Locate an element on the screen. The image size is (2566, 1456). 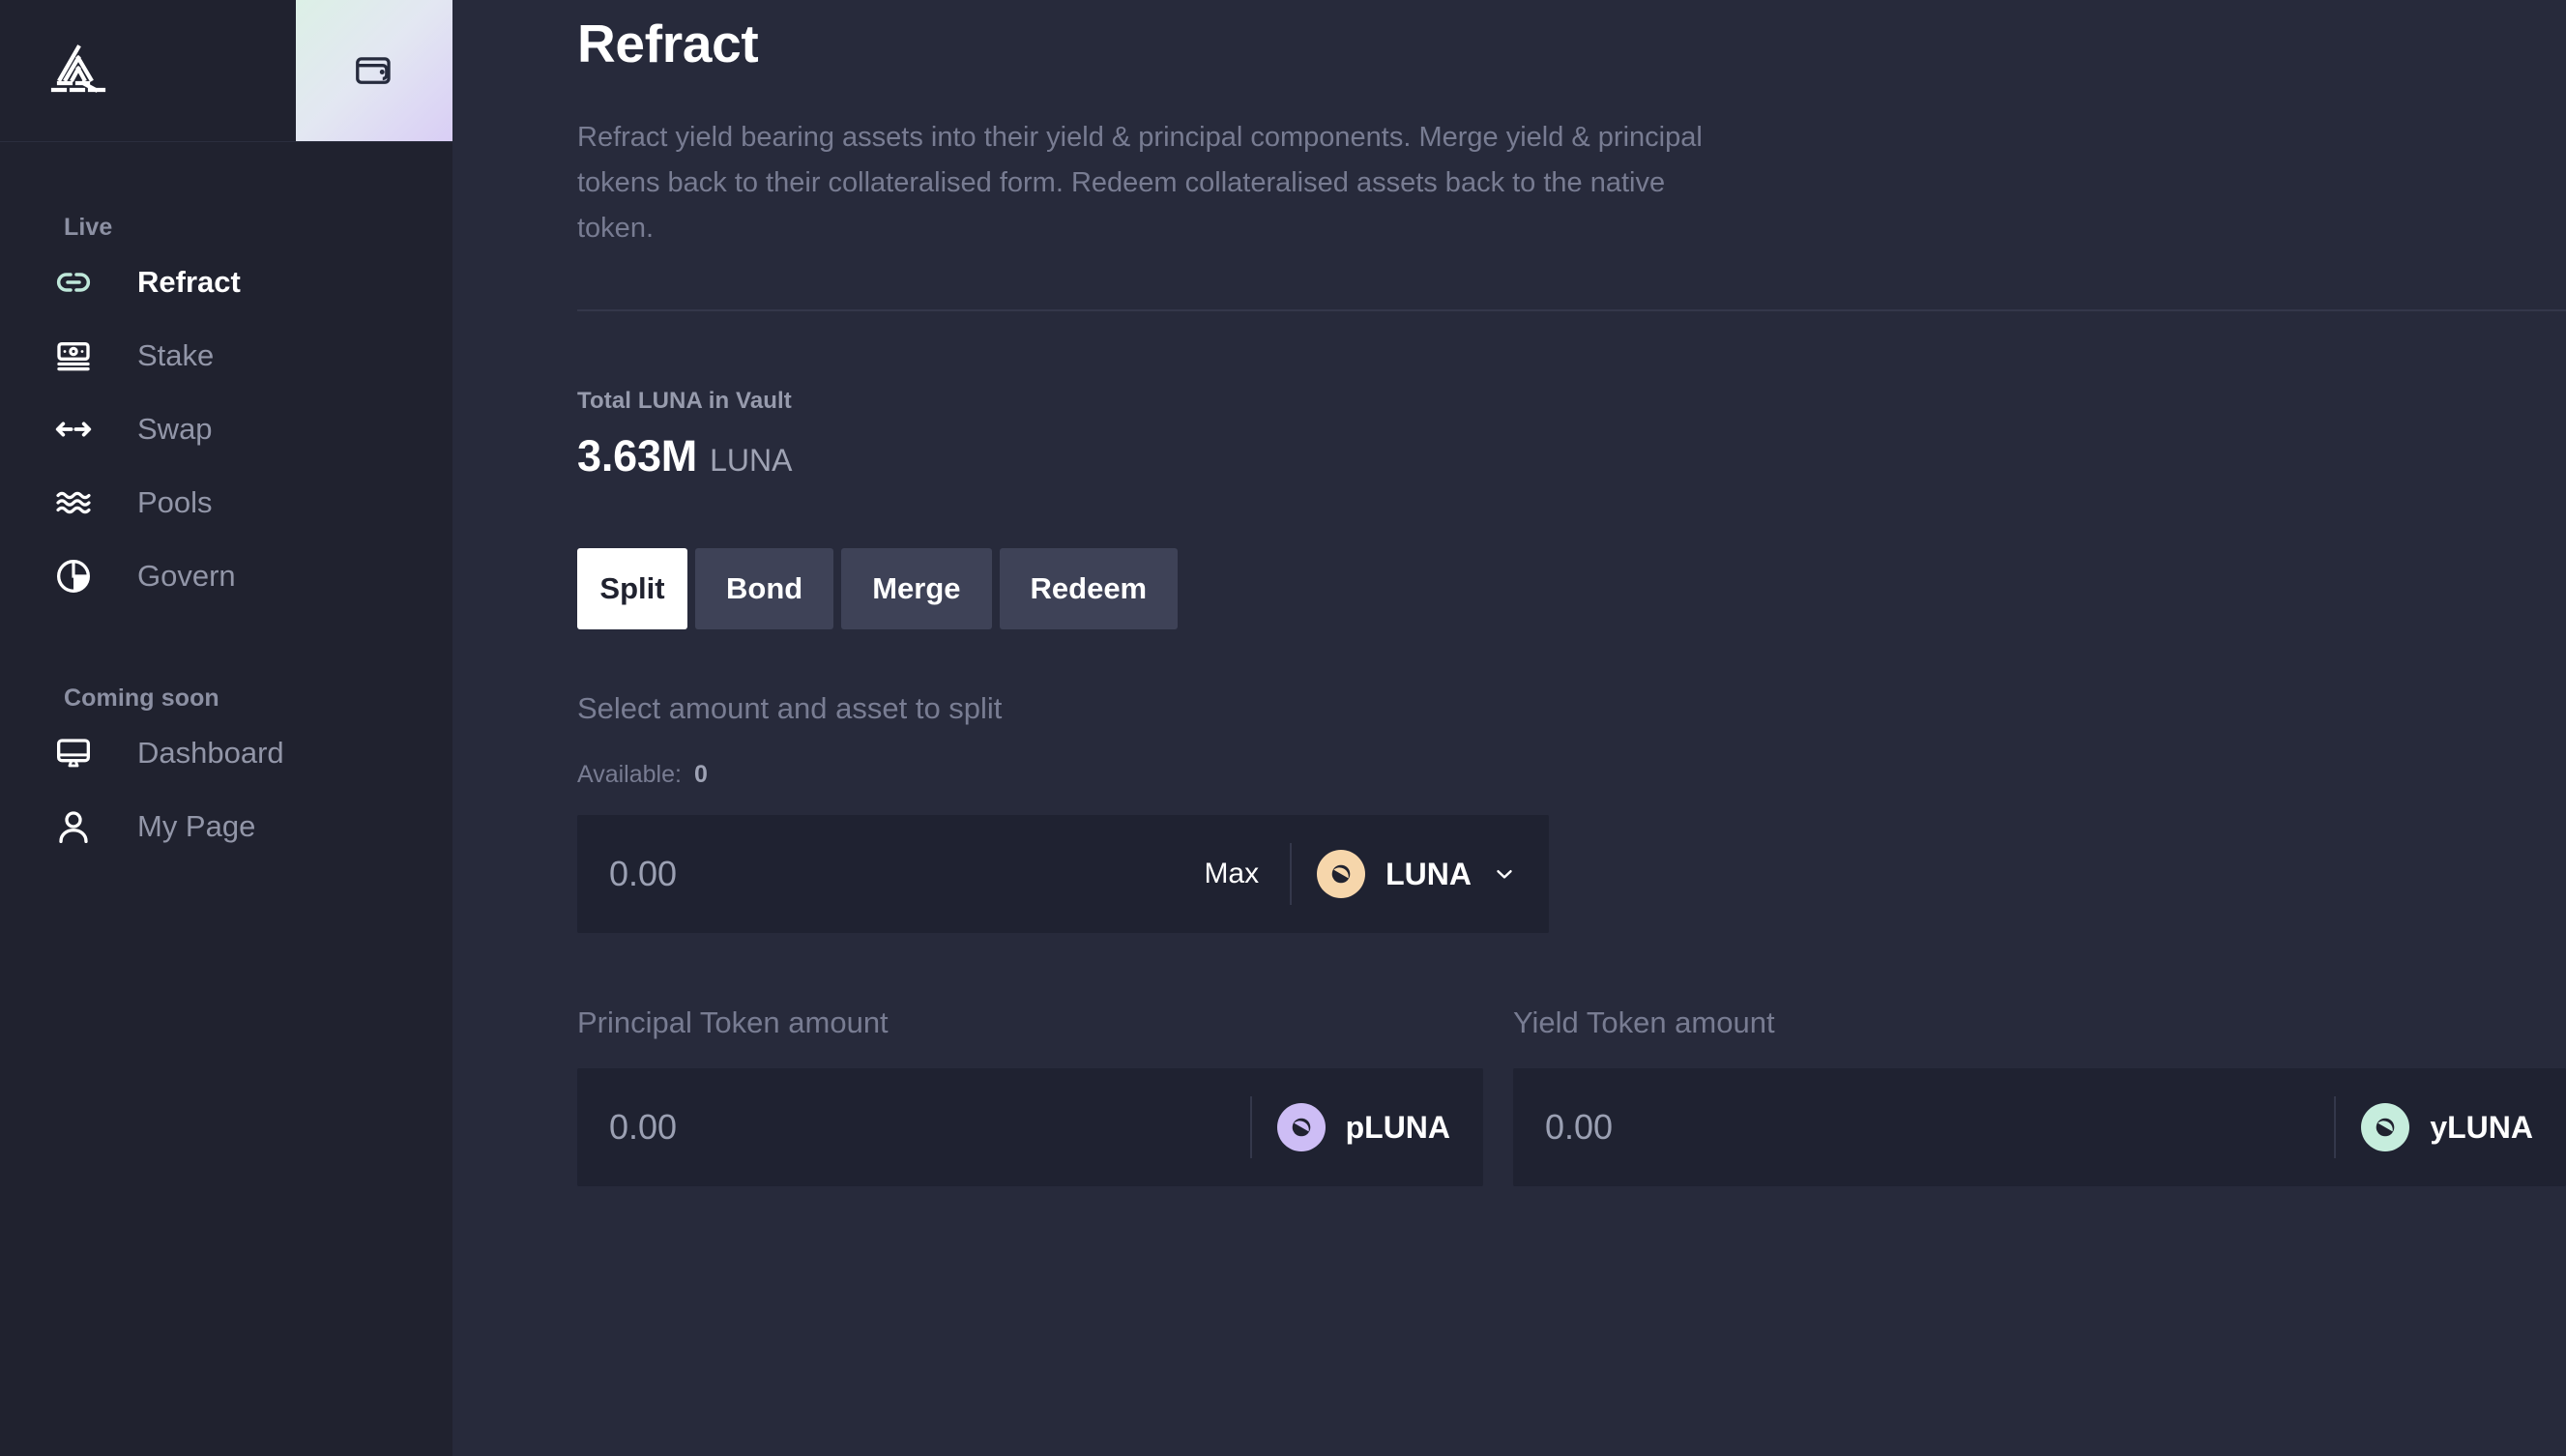
section-divider is located at coordinates (1571, 310).